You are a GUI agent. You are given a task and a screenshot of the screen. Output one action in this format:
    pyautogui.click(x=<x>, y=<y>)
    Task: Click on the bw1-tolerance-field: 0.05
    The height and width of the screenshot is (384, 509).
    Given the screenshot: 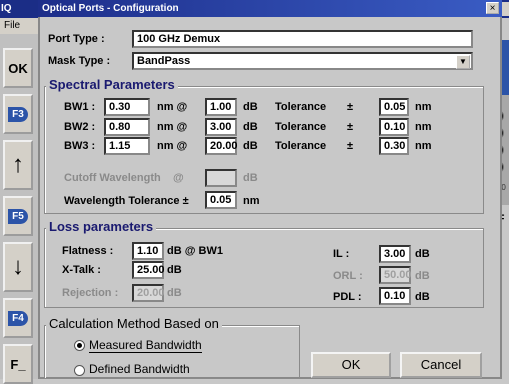 What is the action you would take?
    pyautogui.click(x=394, y=107)
    